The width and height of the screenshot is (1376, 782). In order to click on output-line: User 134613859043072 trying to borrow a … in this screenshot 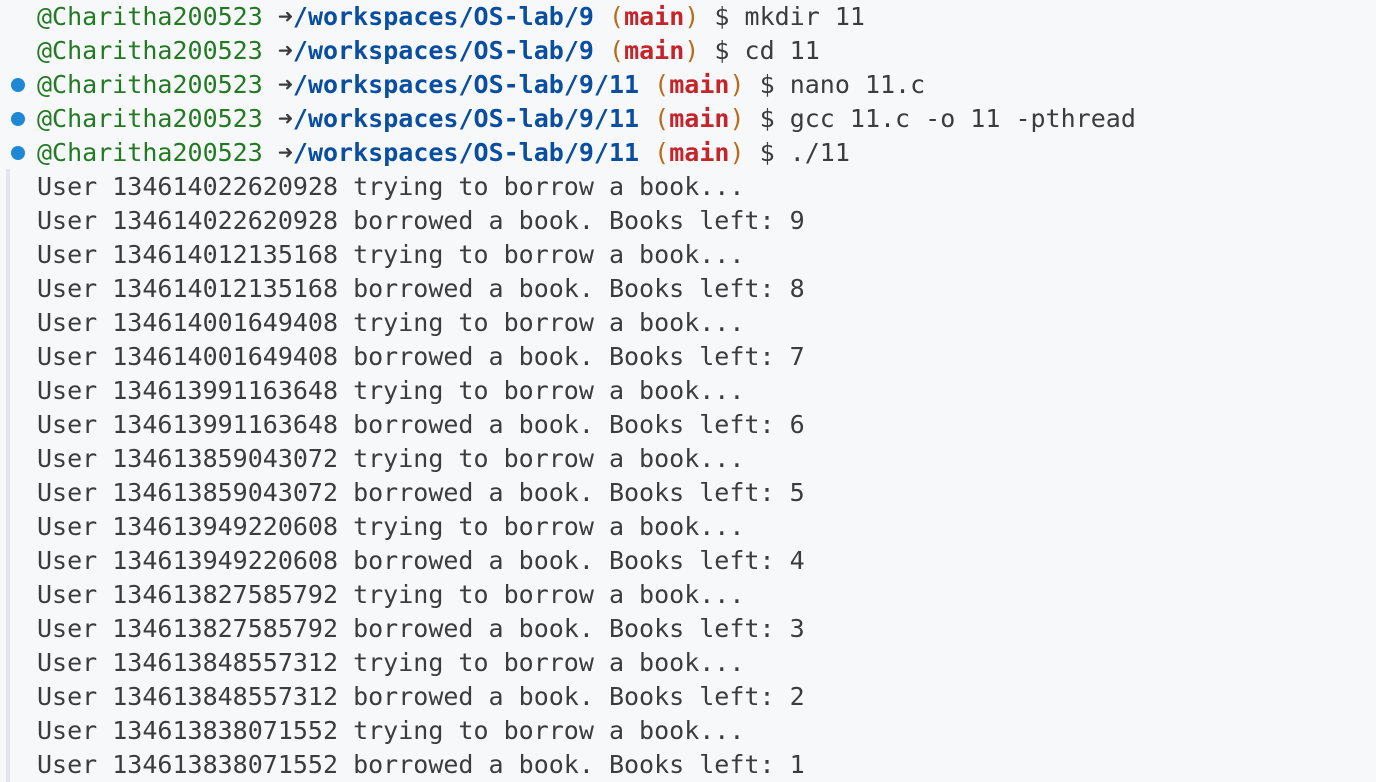, I will do `click(391, 458)`.